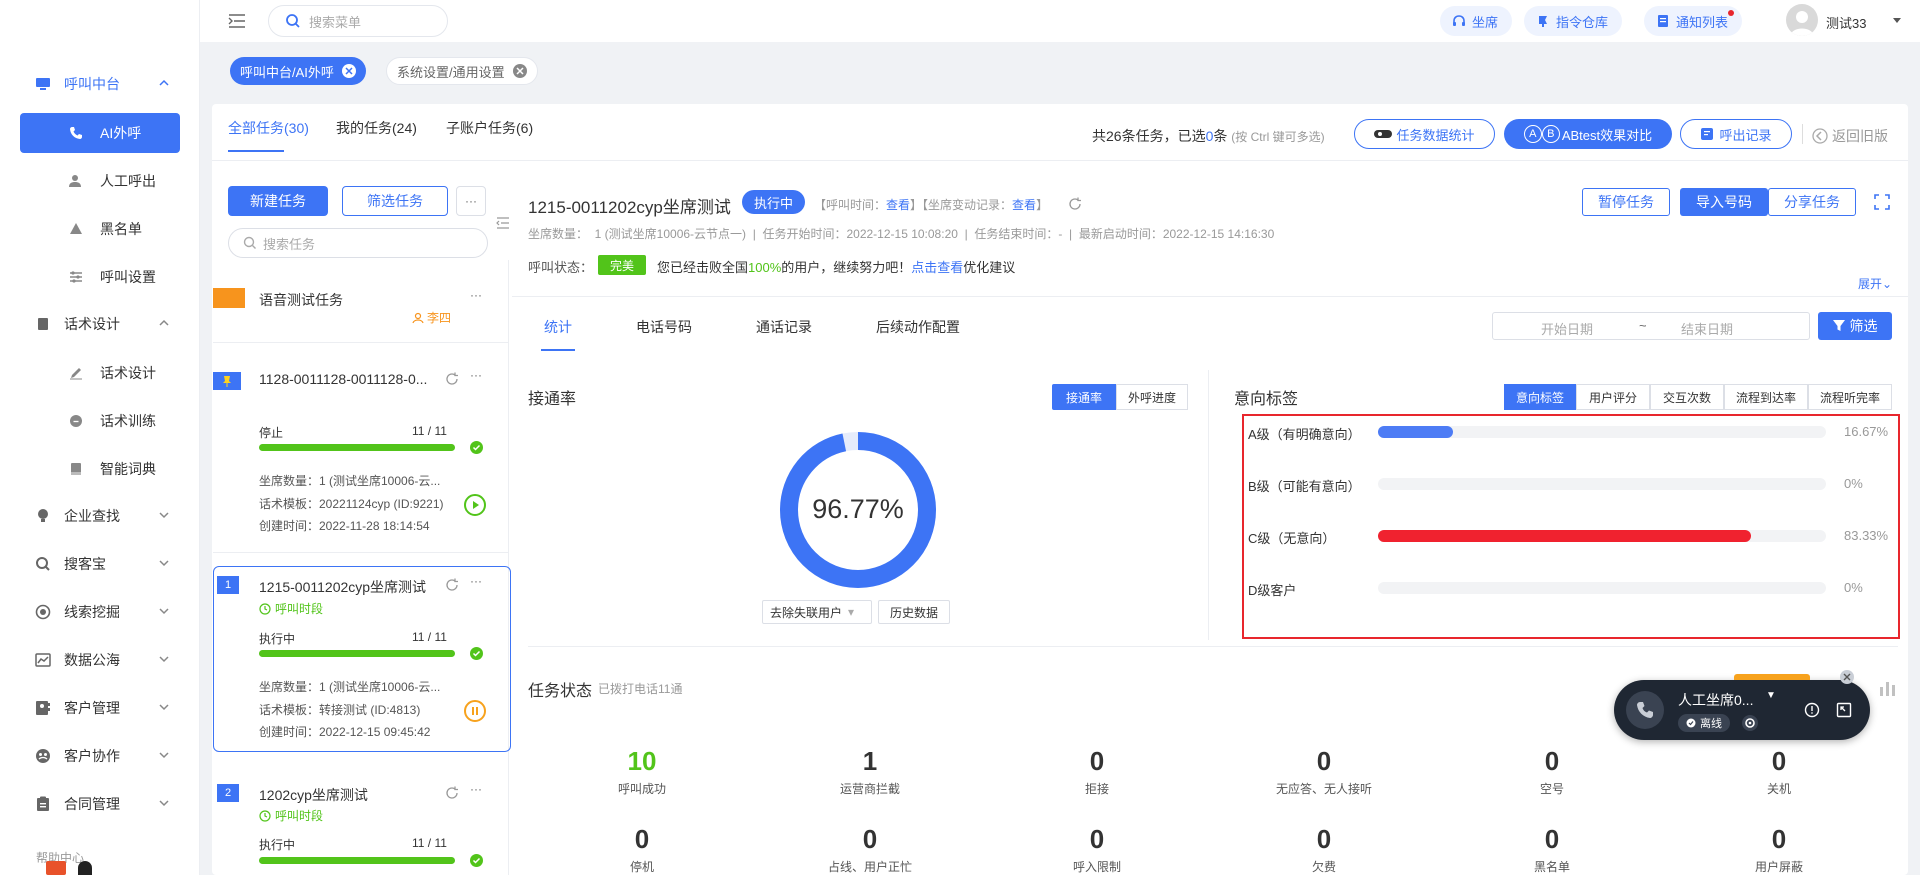 The image size is (1920, 875). What do you see at coordinates (1687, 397) in the screenshot?
I see `seg-interaction-count: 交互次数` at bounding box center [1687, 397].